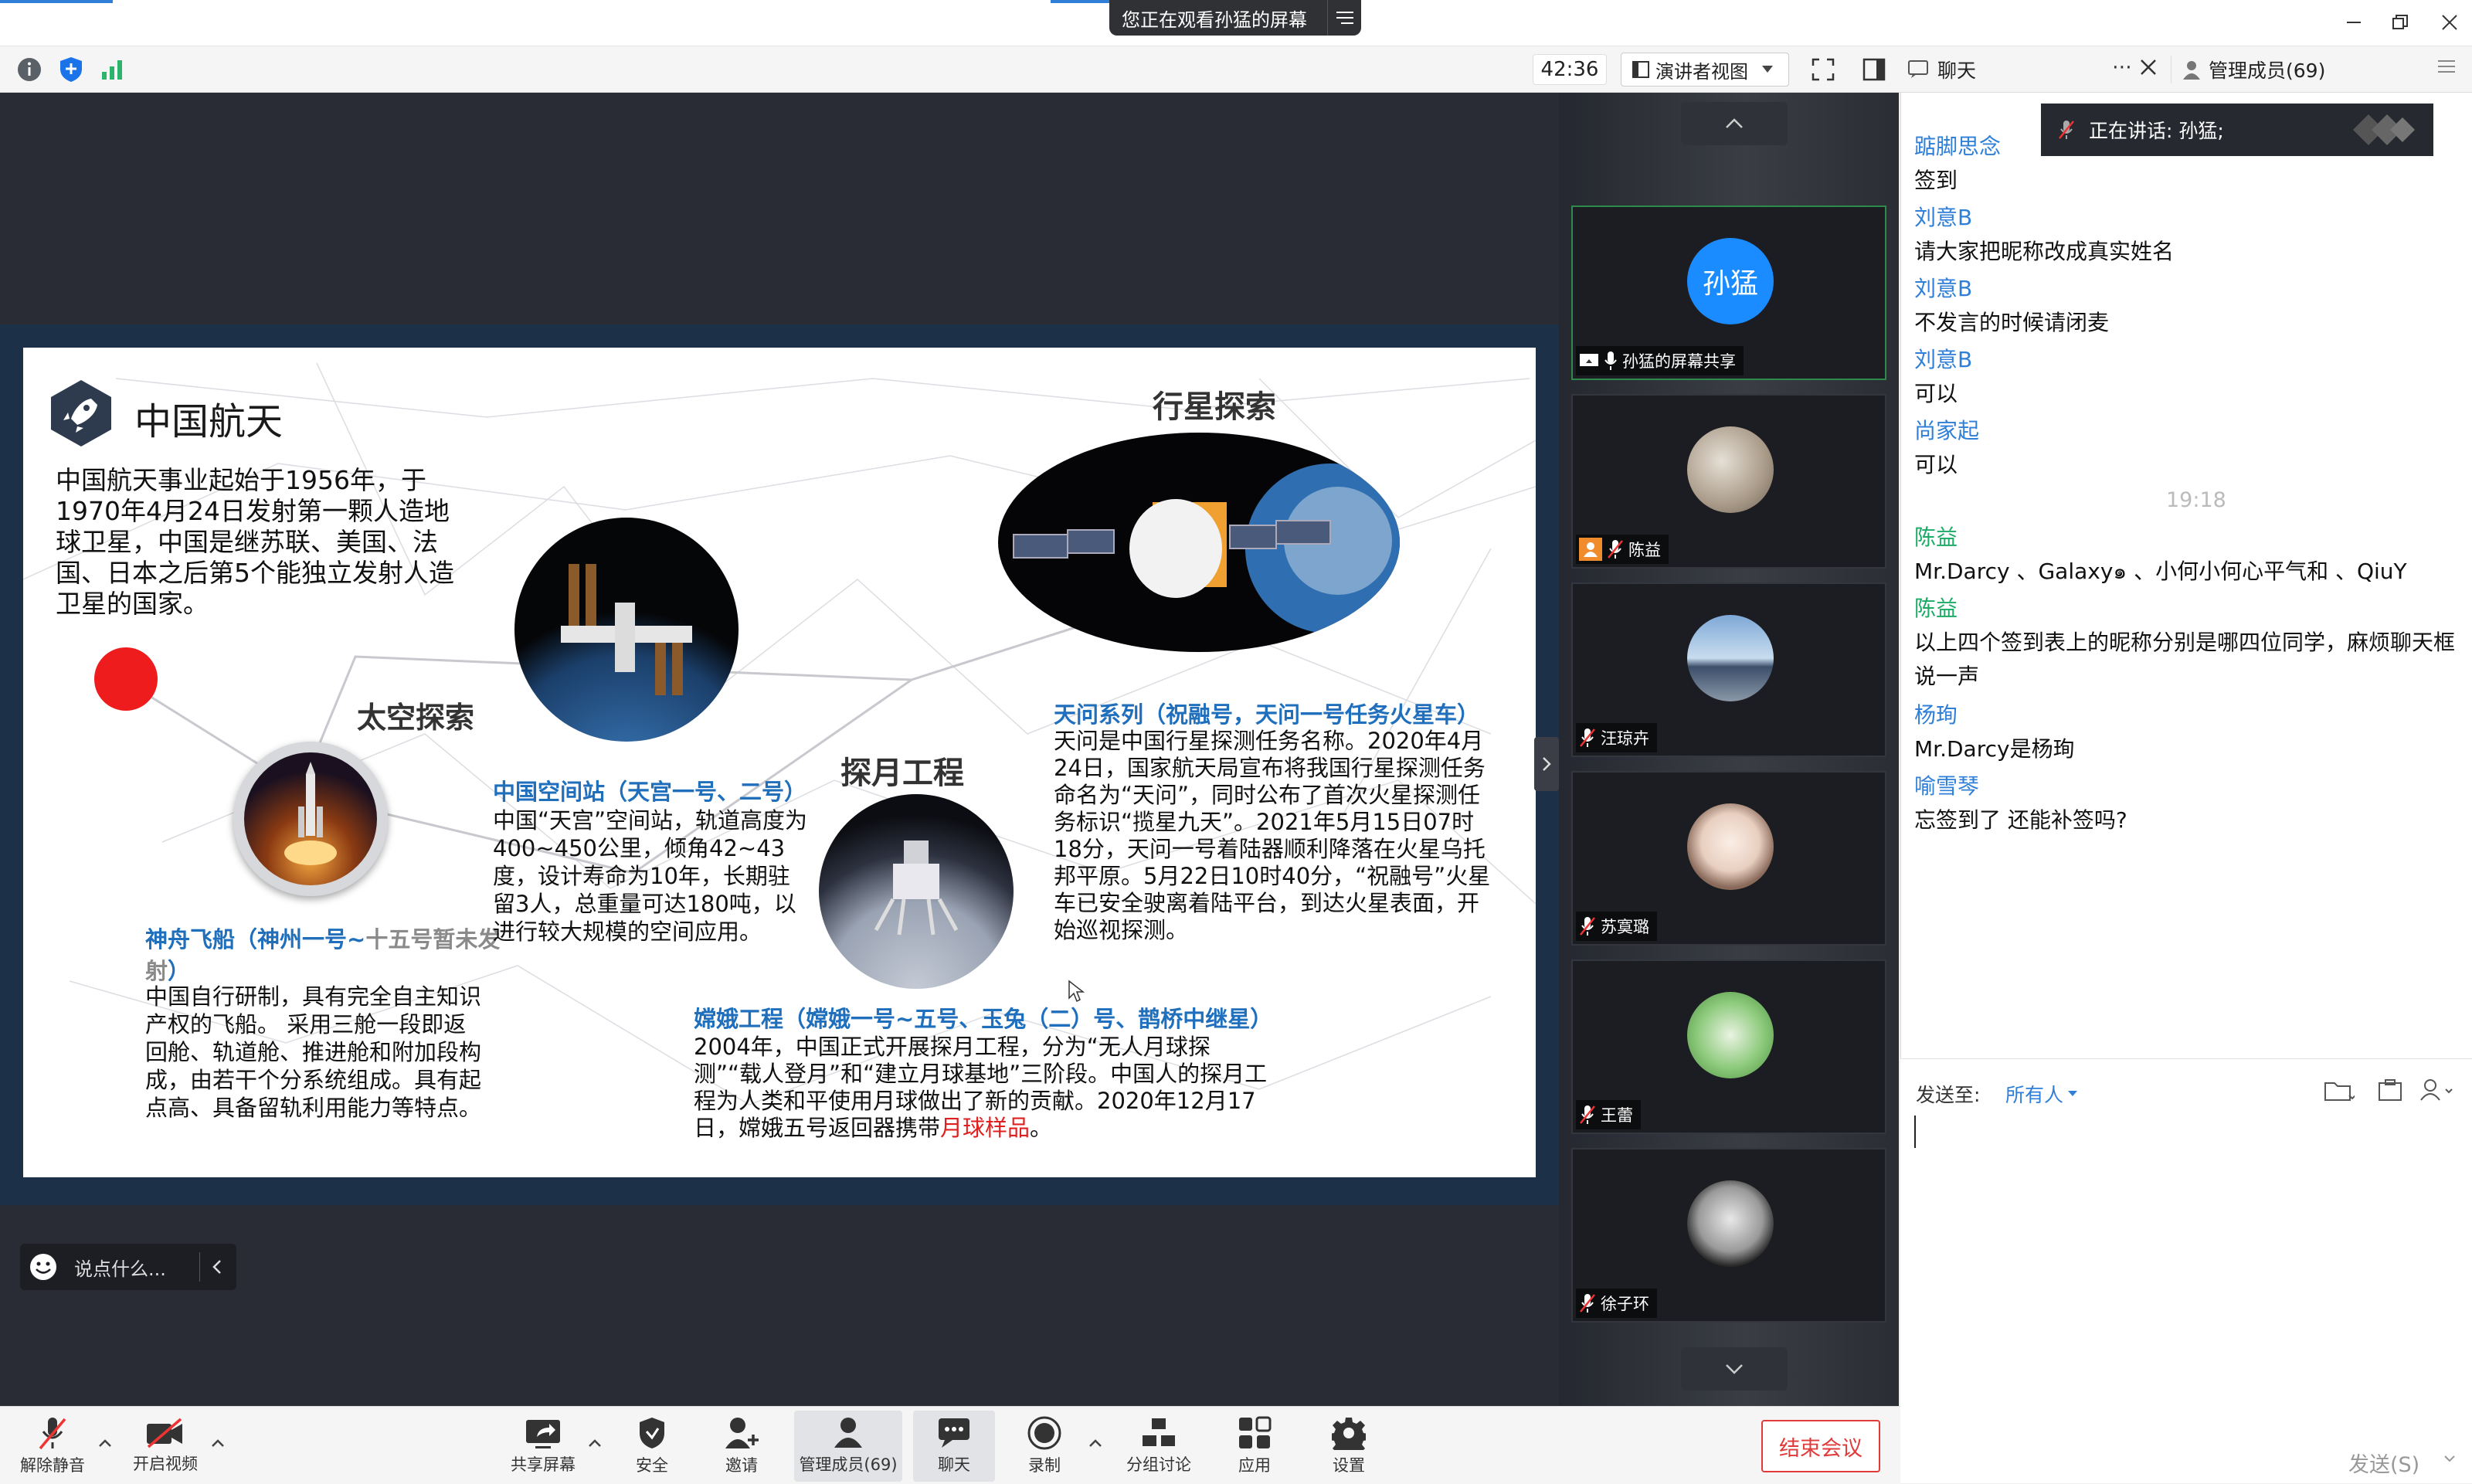  What do you see at coordinates (1625, 738) in the screenshot?
I see `participant-name: 汪琼卉` at bounding box center [1625, 738].